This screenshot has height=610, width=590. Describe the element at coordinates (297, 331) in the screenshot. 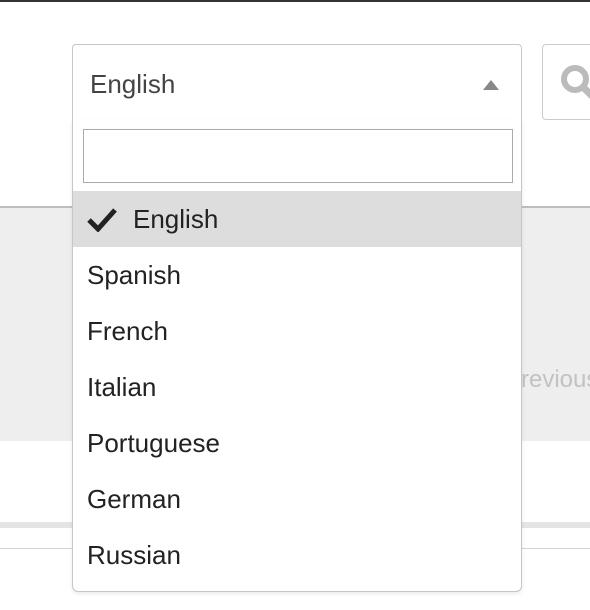

I see `option-french: French` at that location.